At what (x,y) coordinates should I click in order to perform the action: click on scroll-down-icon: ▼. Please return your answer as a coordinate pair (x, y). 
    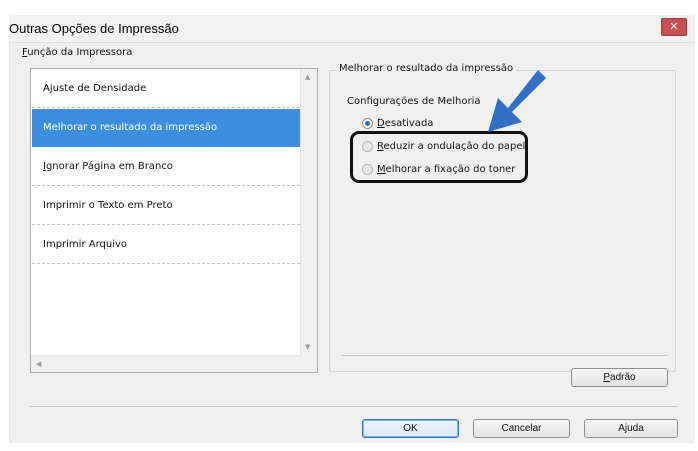
    Looking at the image, I should click on (307, 347).